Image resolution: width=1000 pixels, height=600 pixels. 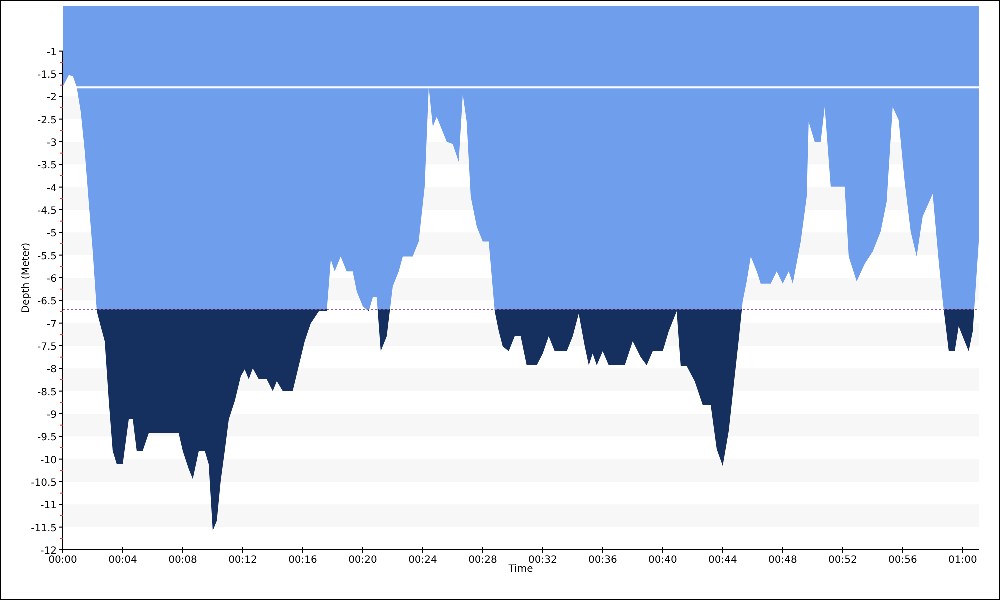 I want to click on y-tick-label: -3, so click(x=52, y=143).